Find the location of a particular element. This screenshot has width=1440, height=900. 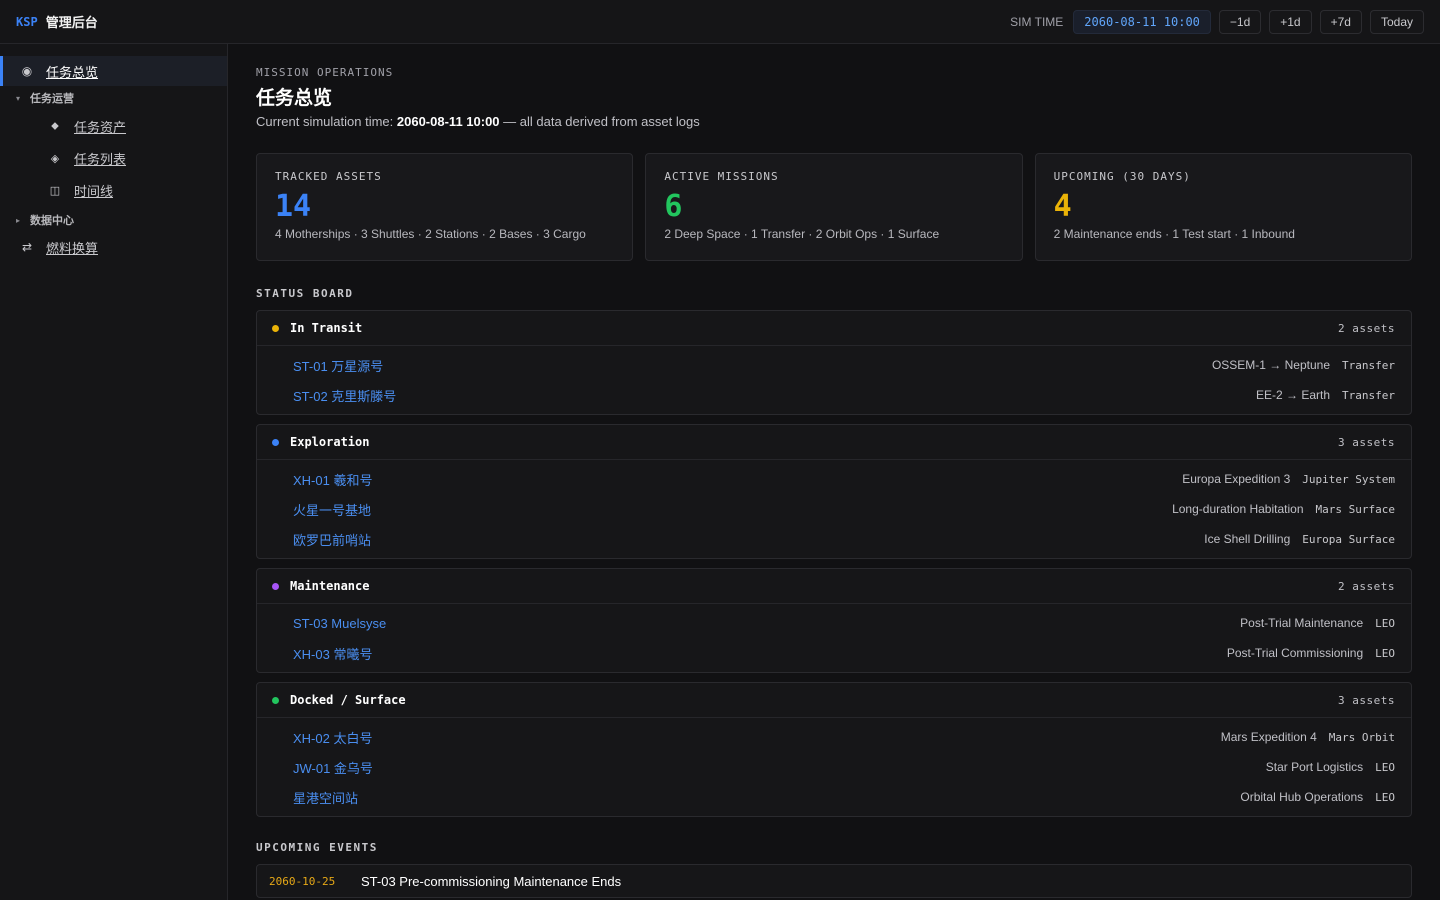

asset-row: 欧罗巴前哨站 Ice Shell Drilling Europa Surface is located at coordinates (834, 539).